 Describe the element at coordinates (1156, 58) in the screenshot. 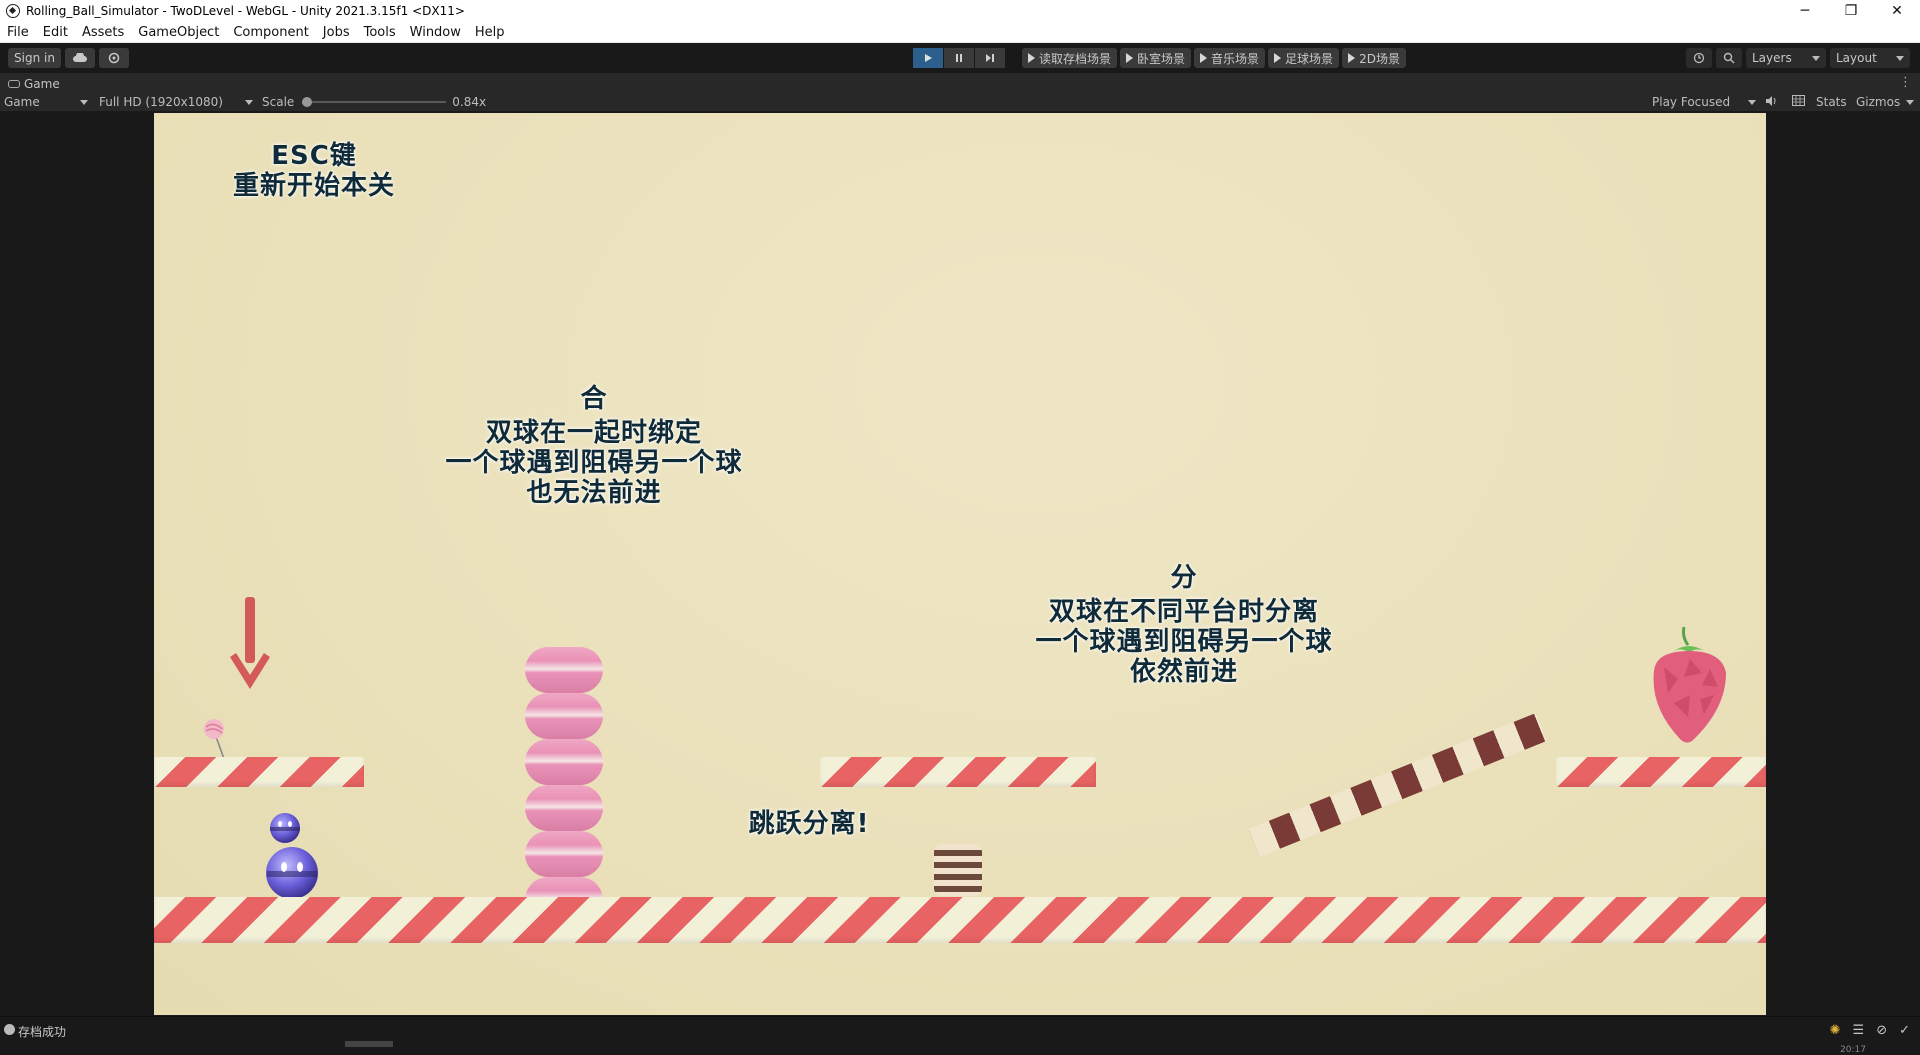

I see `bedroom-scene-button: 卧室场景` at that location.